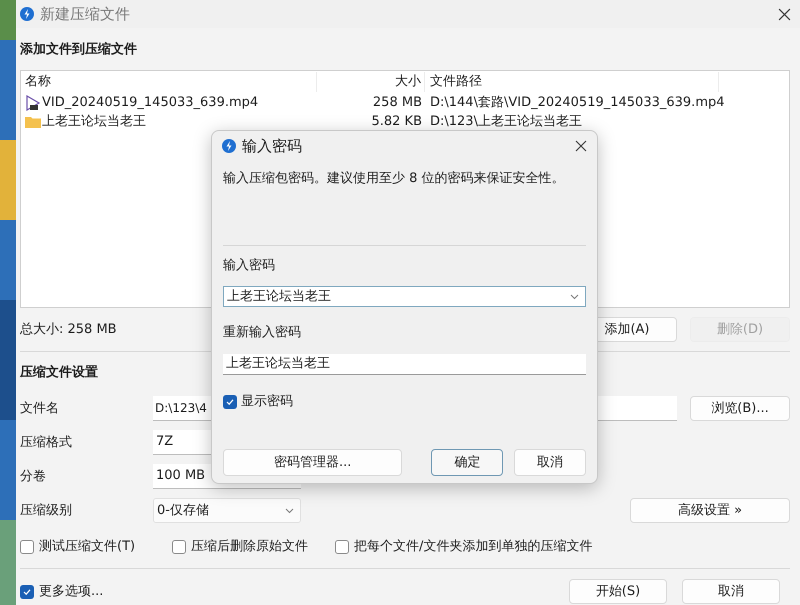 This screenshot has height=605, width=800. What do you see at coordinates (394, 178) in the screenshot?
I see `dialog-message: 输入压缩包密码。建议使用至少 8 位的密码来保证安全性。` at bounding box center [394, 178].